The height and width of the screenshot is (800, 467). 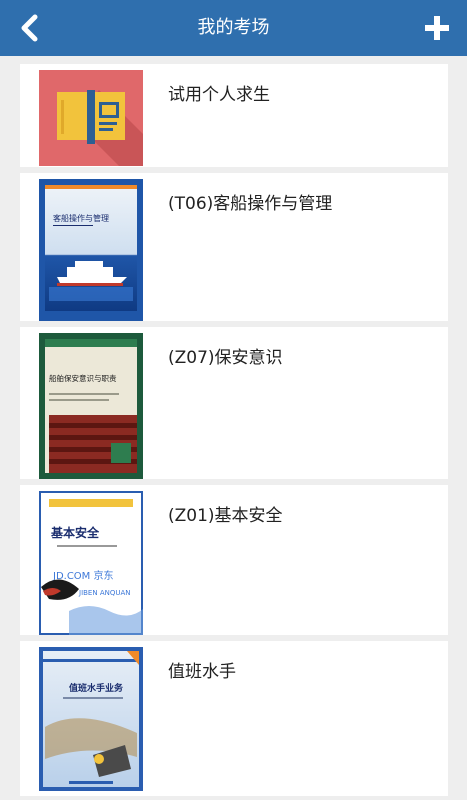 What do you see at coordinates (91, 719) in the screenshot?
I see `book-cover-image: 值班水手业务` at bounding box center [91, 719].